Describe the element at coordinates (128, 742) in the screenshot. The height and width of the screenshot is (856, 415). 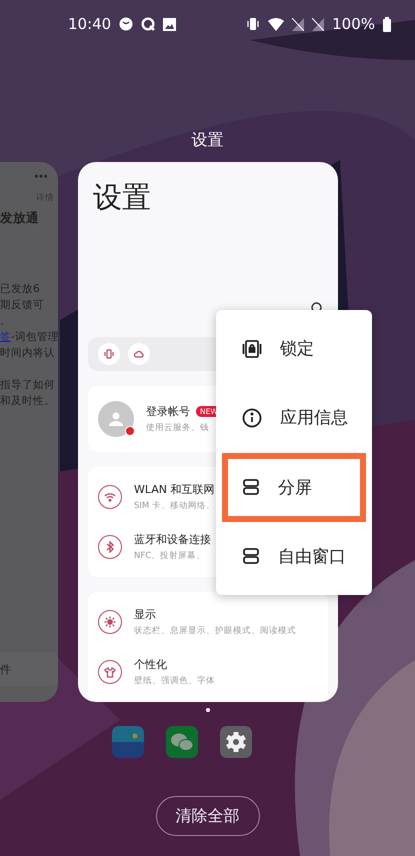
I see `wallet-app-icon` at that location.